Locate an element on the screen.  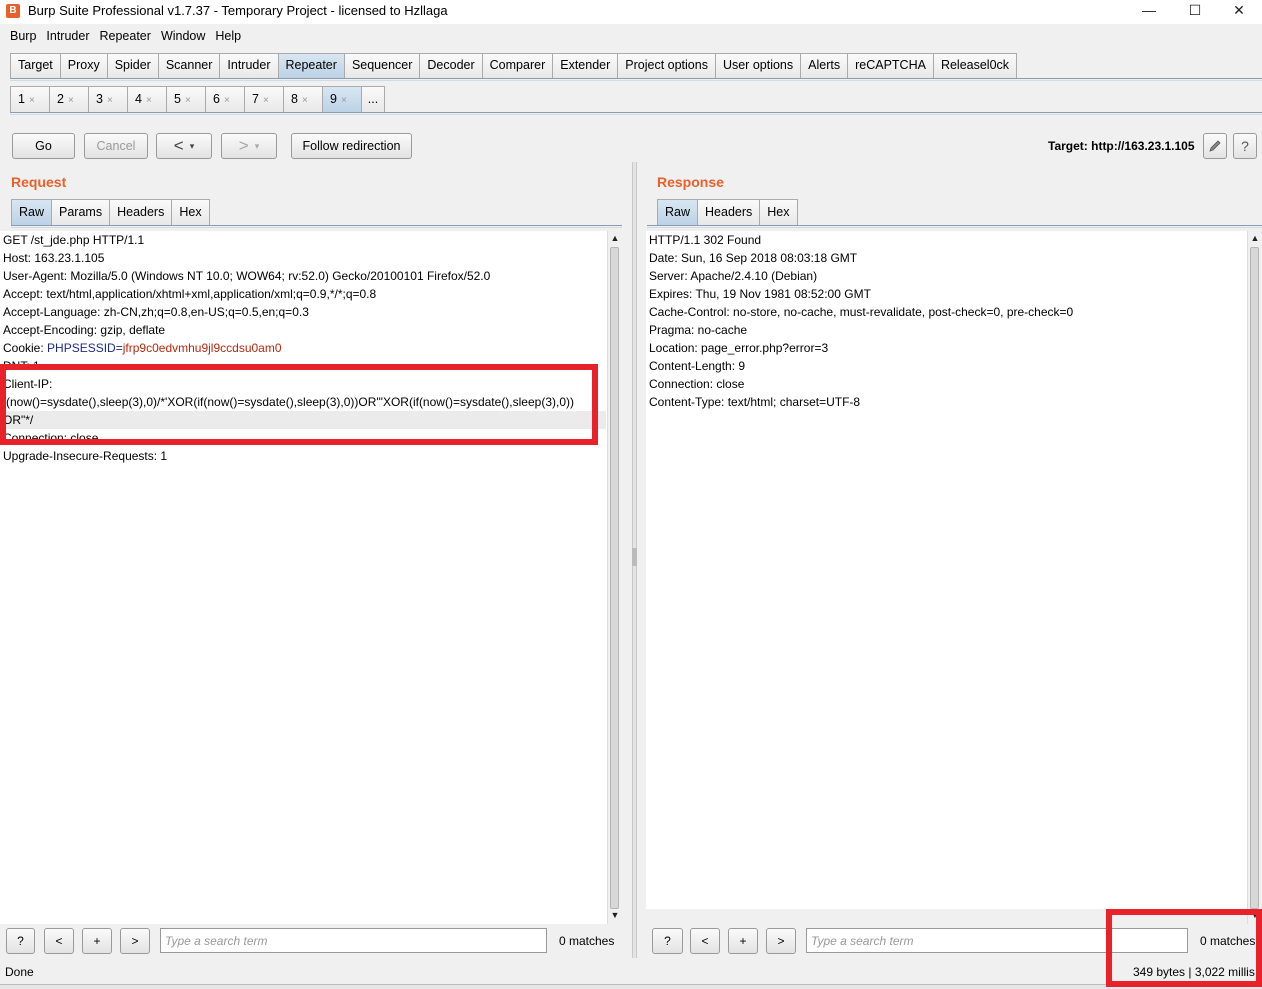
request-line: Upgrade-Insecure-Requests: 1 is located at coordinates (85, 456).